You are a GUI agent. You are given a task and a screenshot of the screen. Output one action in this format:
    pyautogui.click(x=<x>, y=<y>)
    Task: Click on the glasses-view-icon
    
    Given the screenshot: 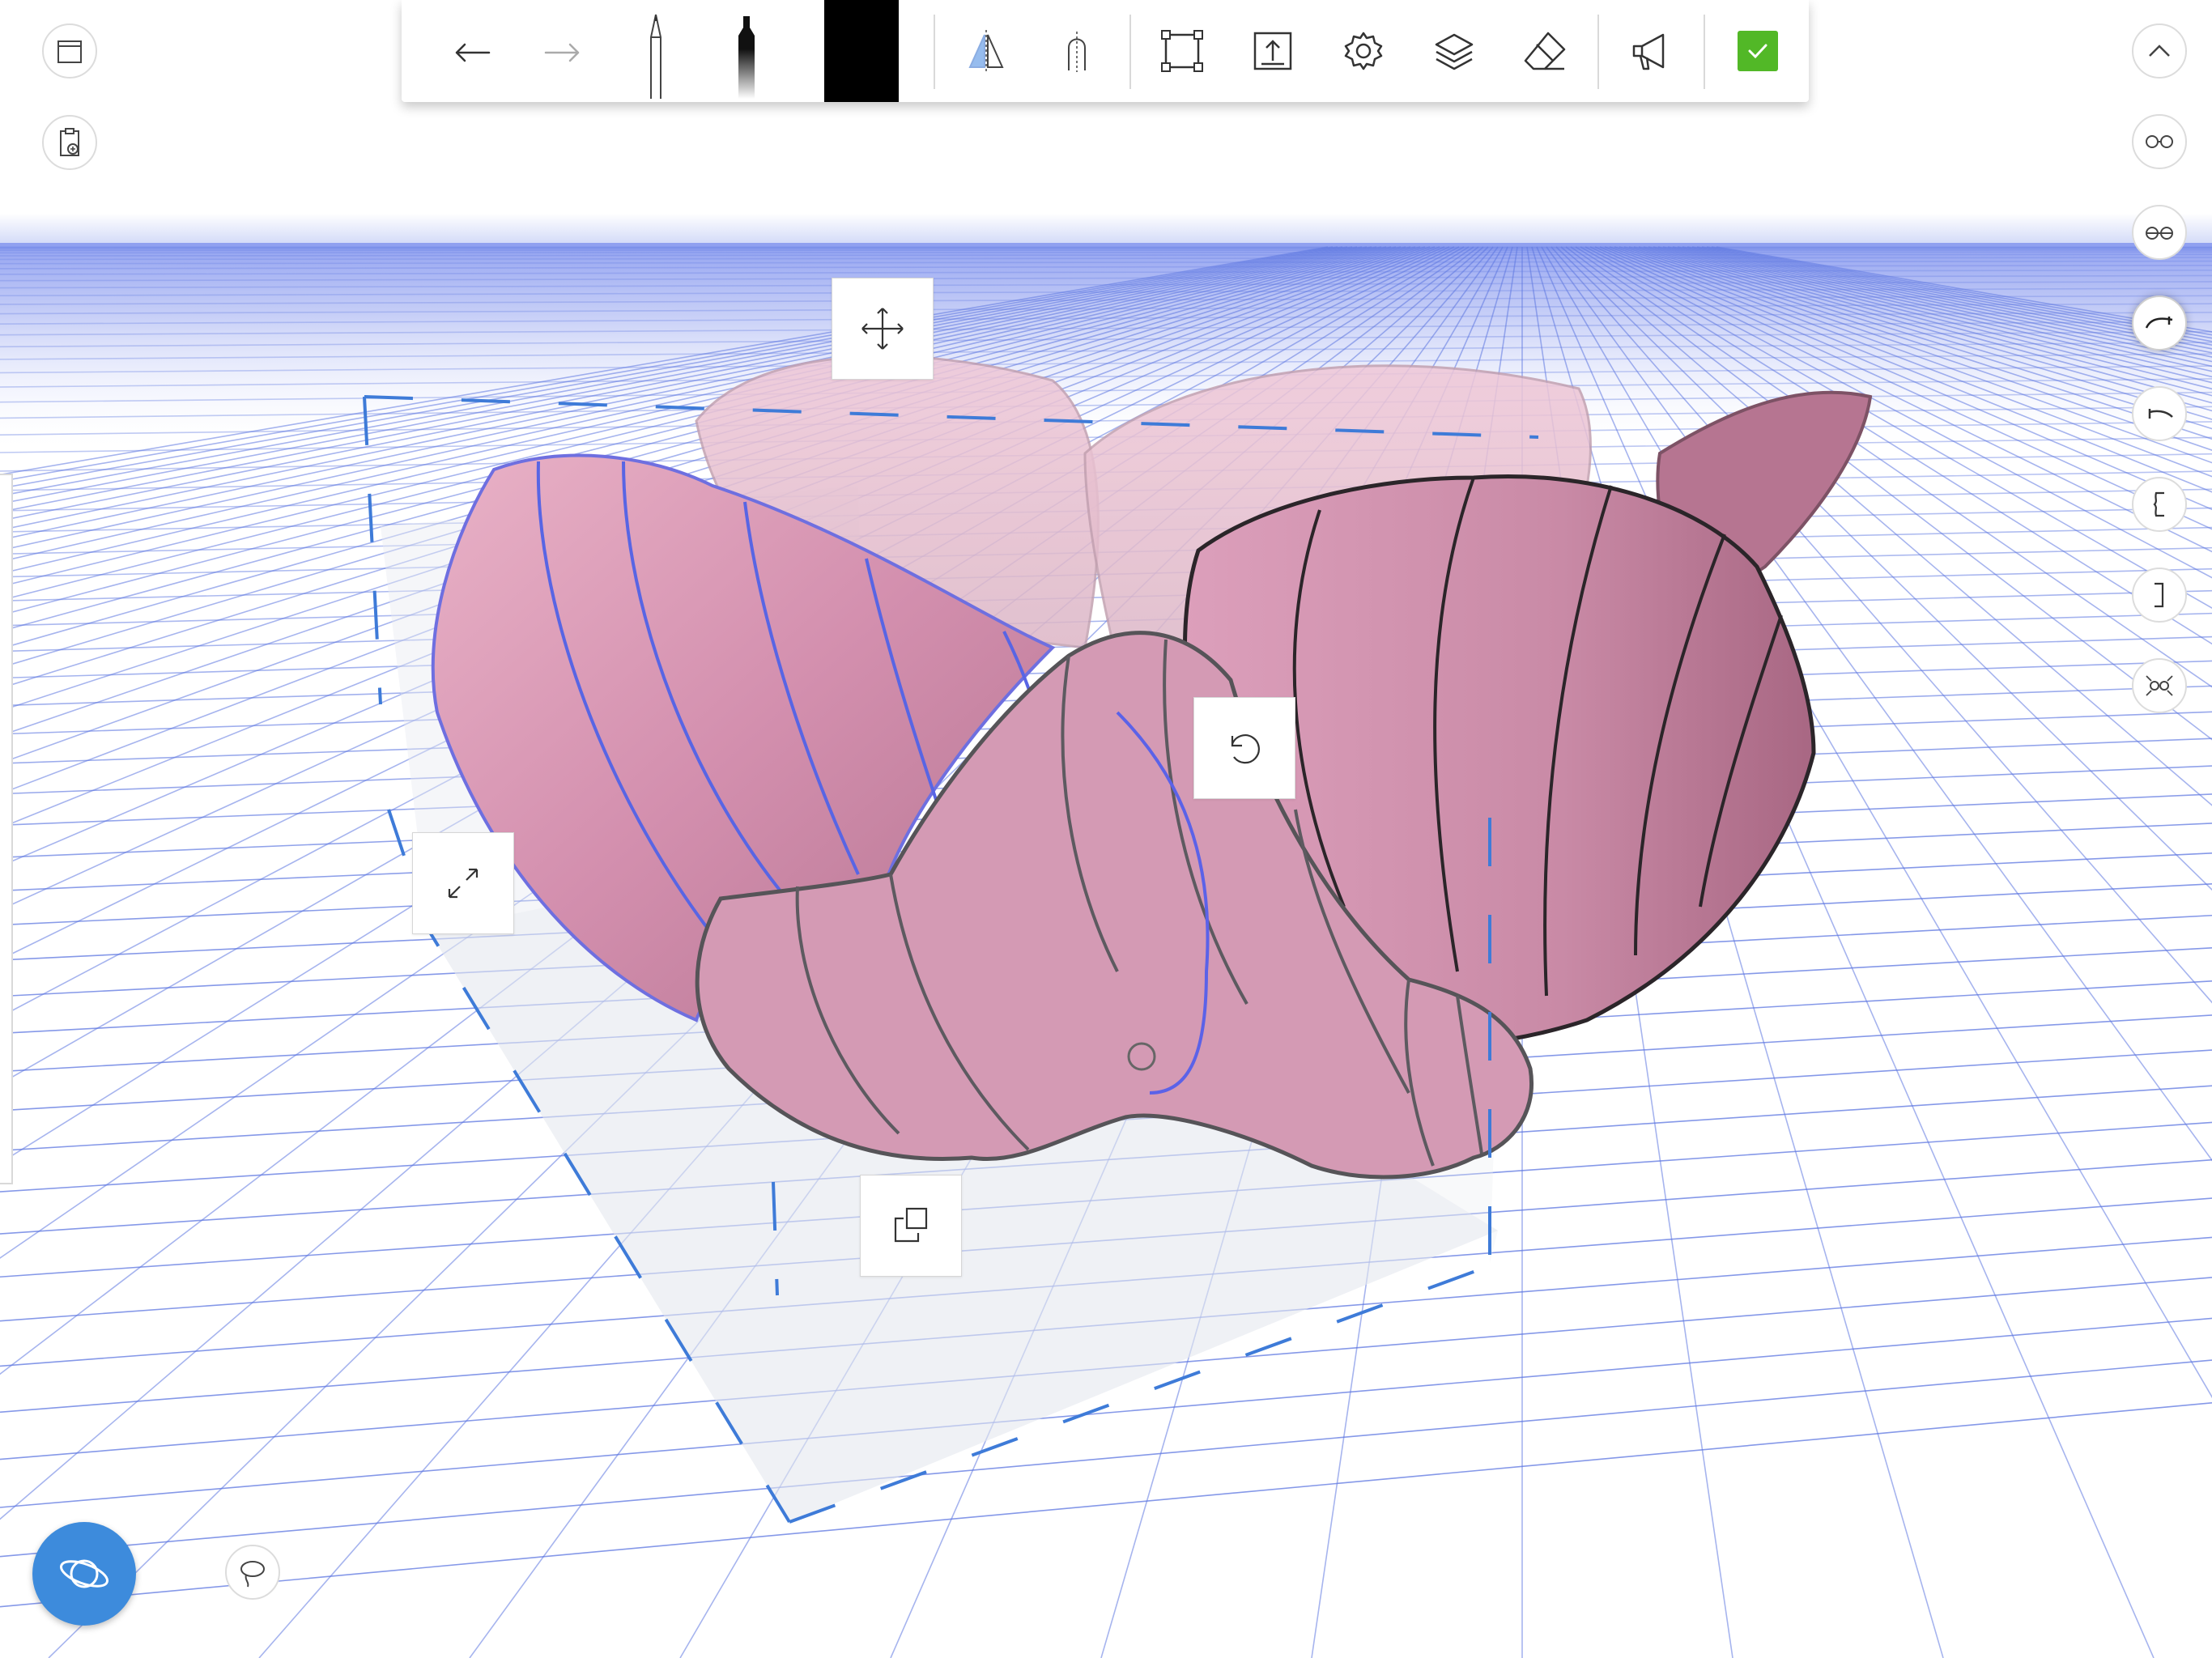 What is the action you would take?
    pyautogui.click(x=2160, y=141)
    